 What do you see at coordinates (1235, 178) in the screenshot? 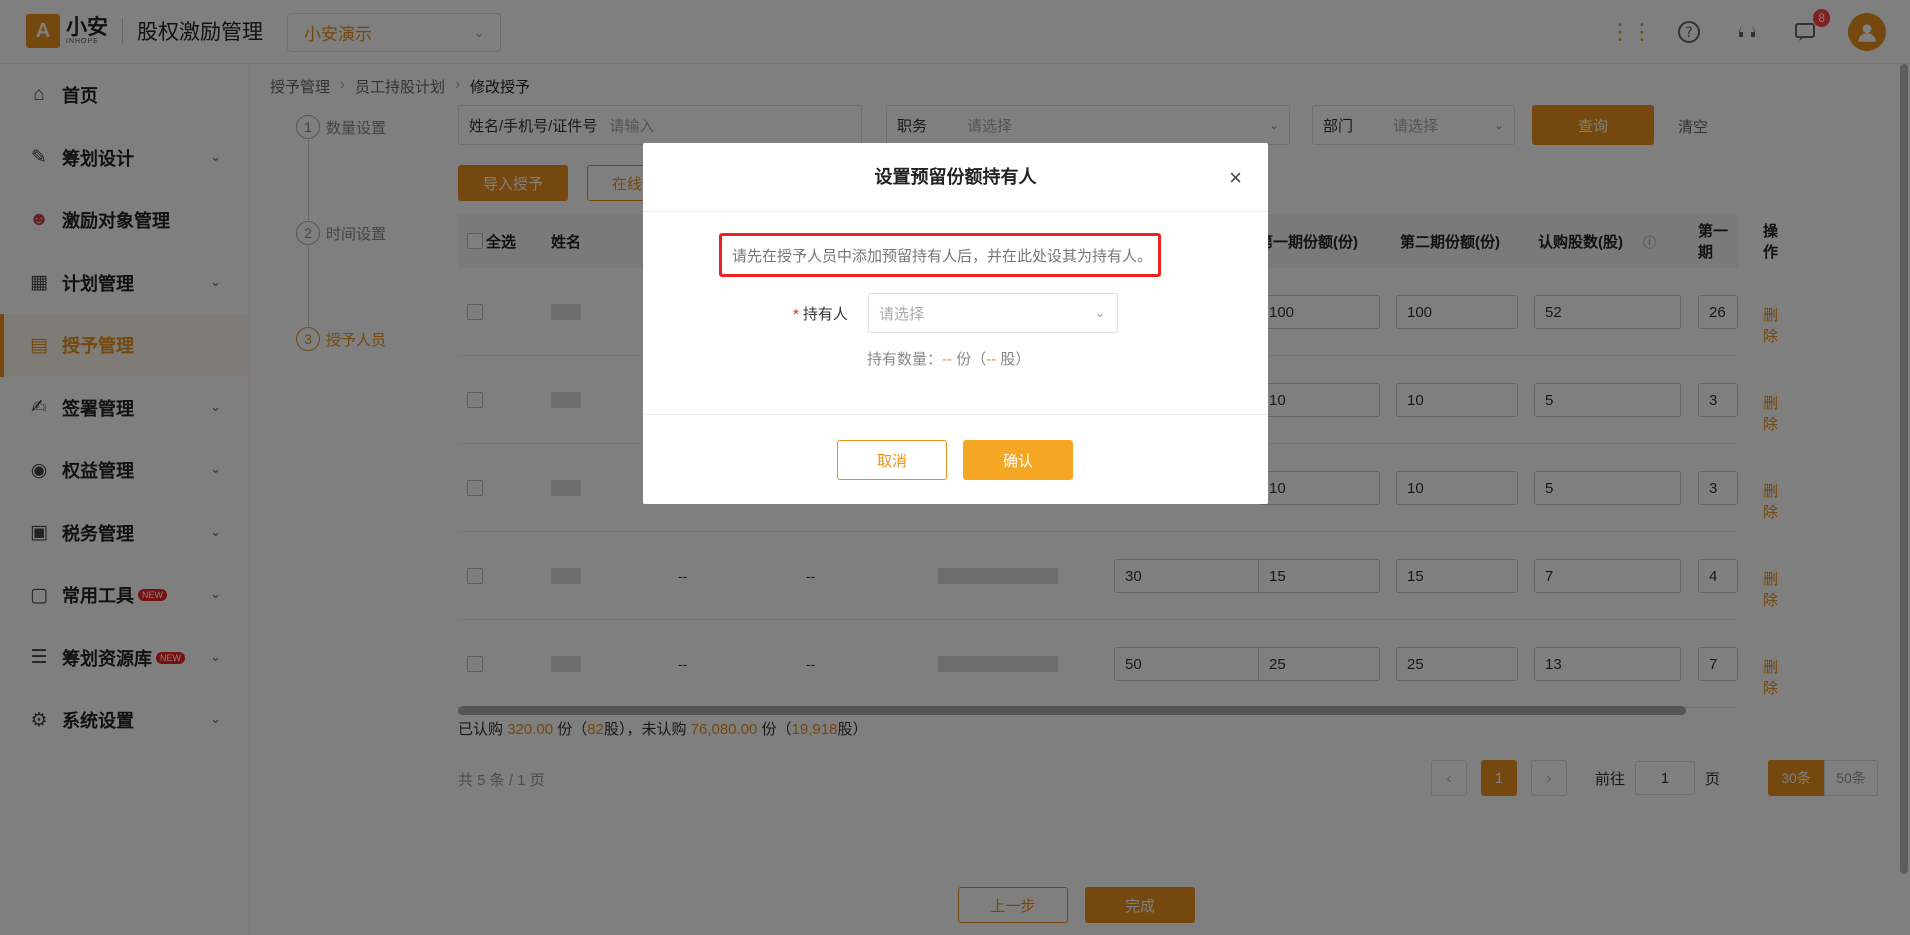
I see `close-icon: ×` at bounding box center [1235, 178].